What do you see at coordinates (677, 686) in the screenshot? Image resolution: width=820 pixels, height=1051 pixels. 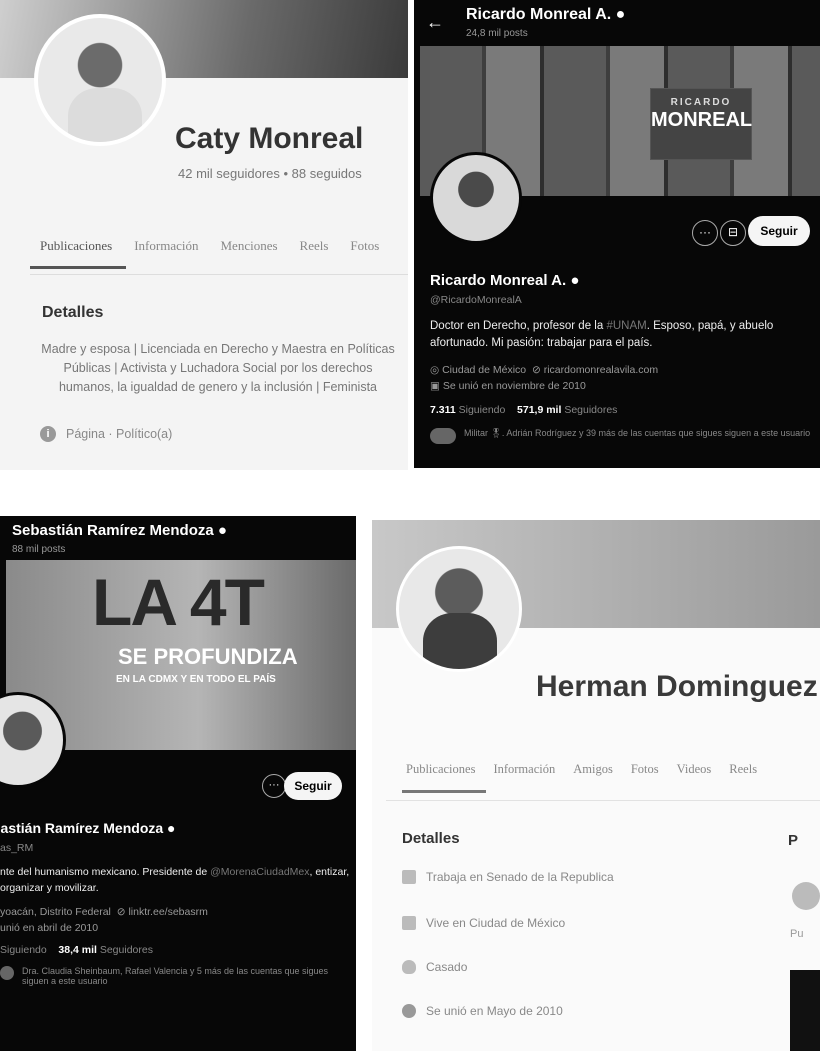 I see `profile-name: Herman Dominguez` at bounding box center [677, 686].